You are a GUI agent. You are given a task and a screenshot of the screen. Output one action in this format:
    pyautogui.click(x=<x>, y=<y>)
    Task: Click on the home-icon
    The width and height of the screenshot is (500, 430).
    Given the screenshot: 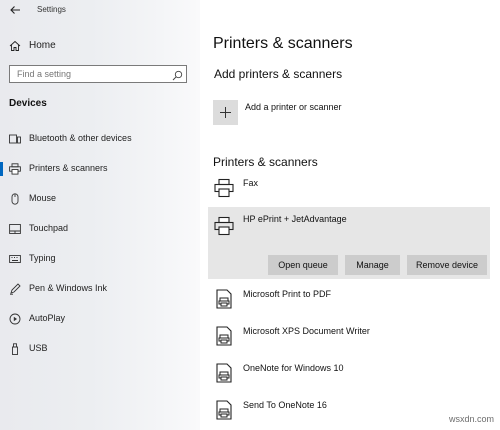 What is the action you would take?
    pyautogui.click(x=15, y=45)
    